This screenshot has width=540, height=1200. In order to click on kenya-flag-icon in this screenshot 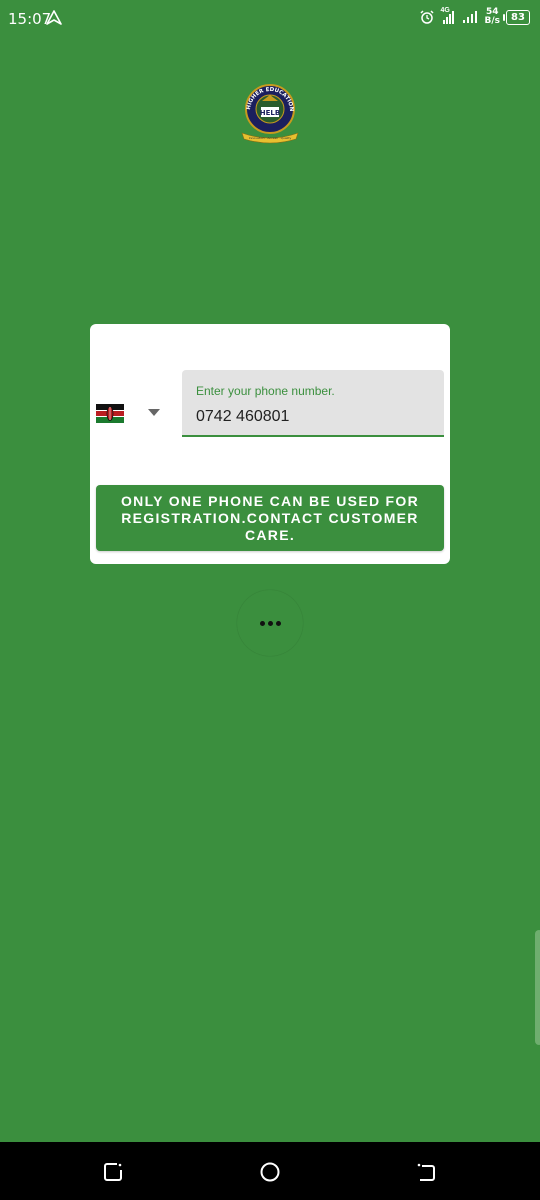, I will do `click(110, 413)`.